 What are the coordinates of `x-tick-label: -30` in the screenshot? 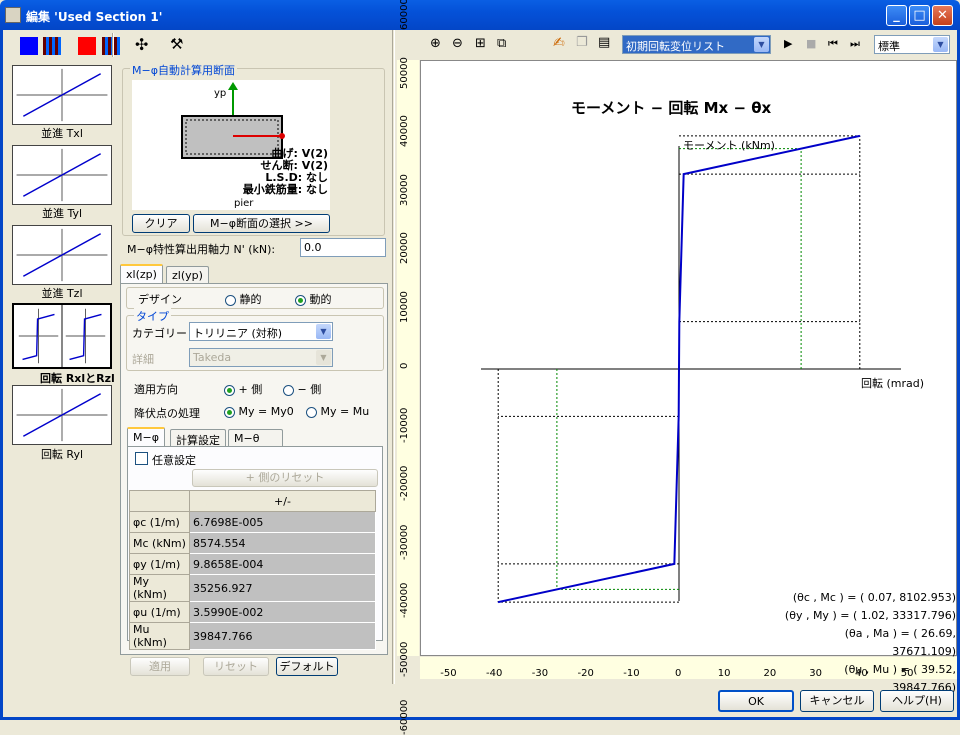 It's located at (540, 673).